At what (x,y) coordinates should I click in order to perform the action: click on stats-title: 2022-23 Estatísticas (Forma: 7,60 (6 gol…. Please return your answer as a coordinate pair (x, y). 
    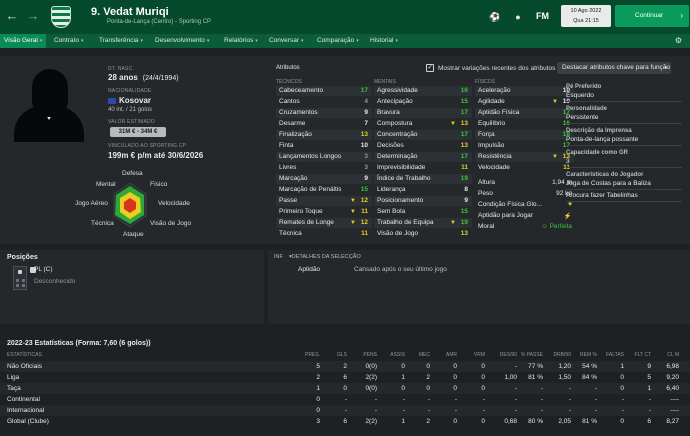
    Looking at the image, I should click on (79, 343).